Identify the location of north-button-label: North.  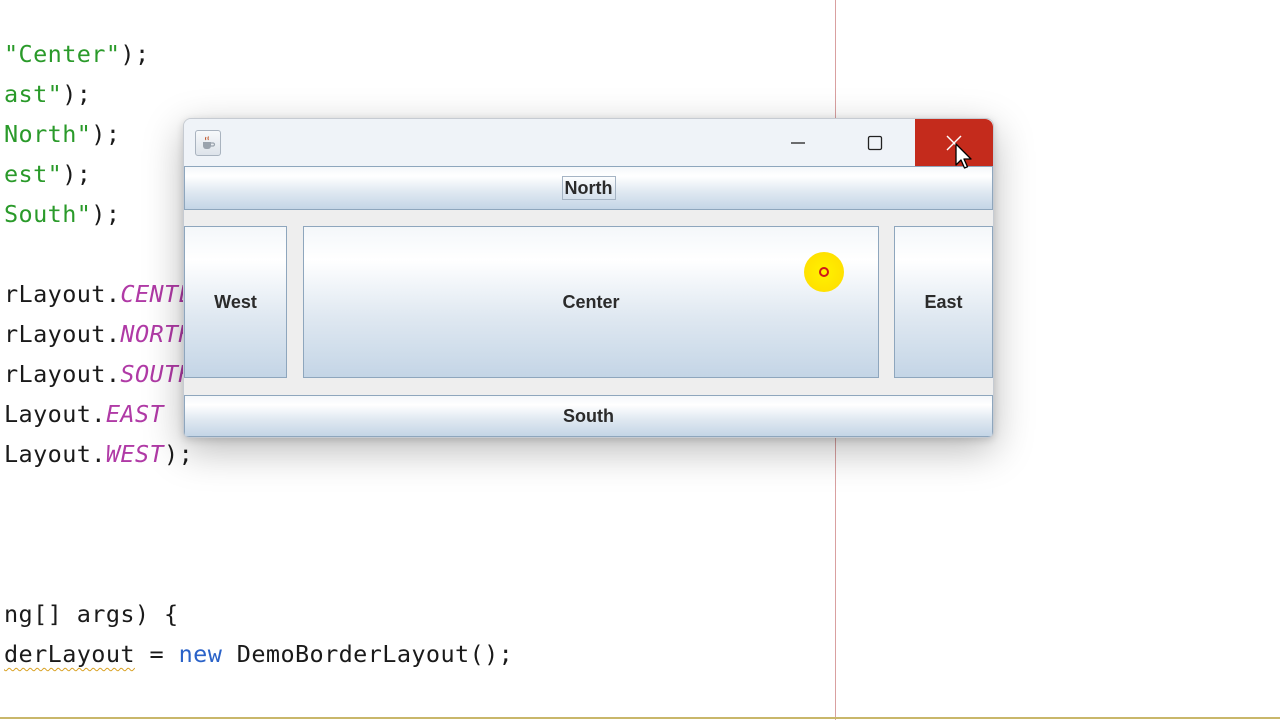
(588, 188).